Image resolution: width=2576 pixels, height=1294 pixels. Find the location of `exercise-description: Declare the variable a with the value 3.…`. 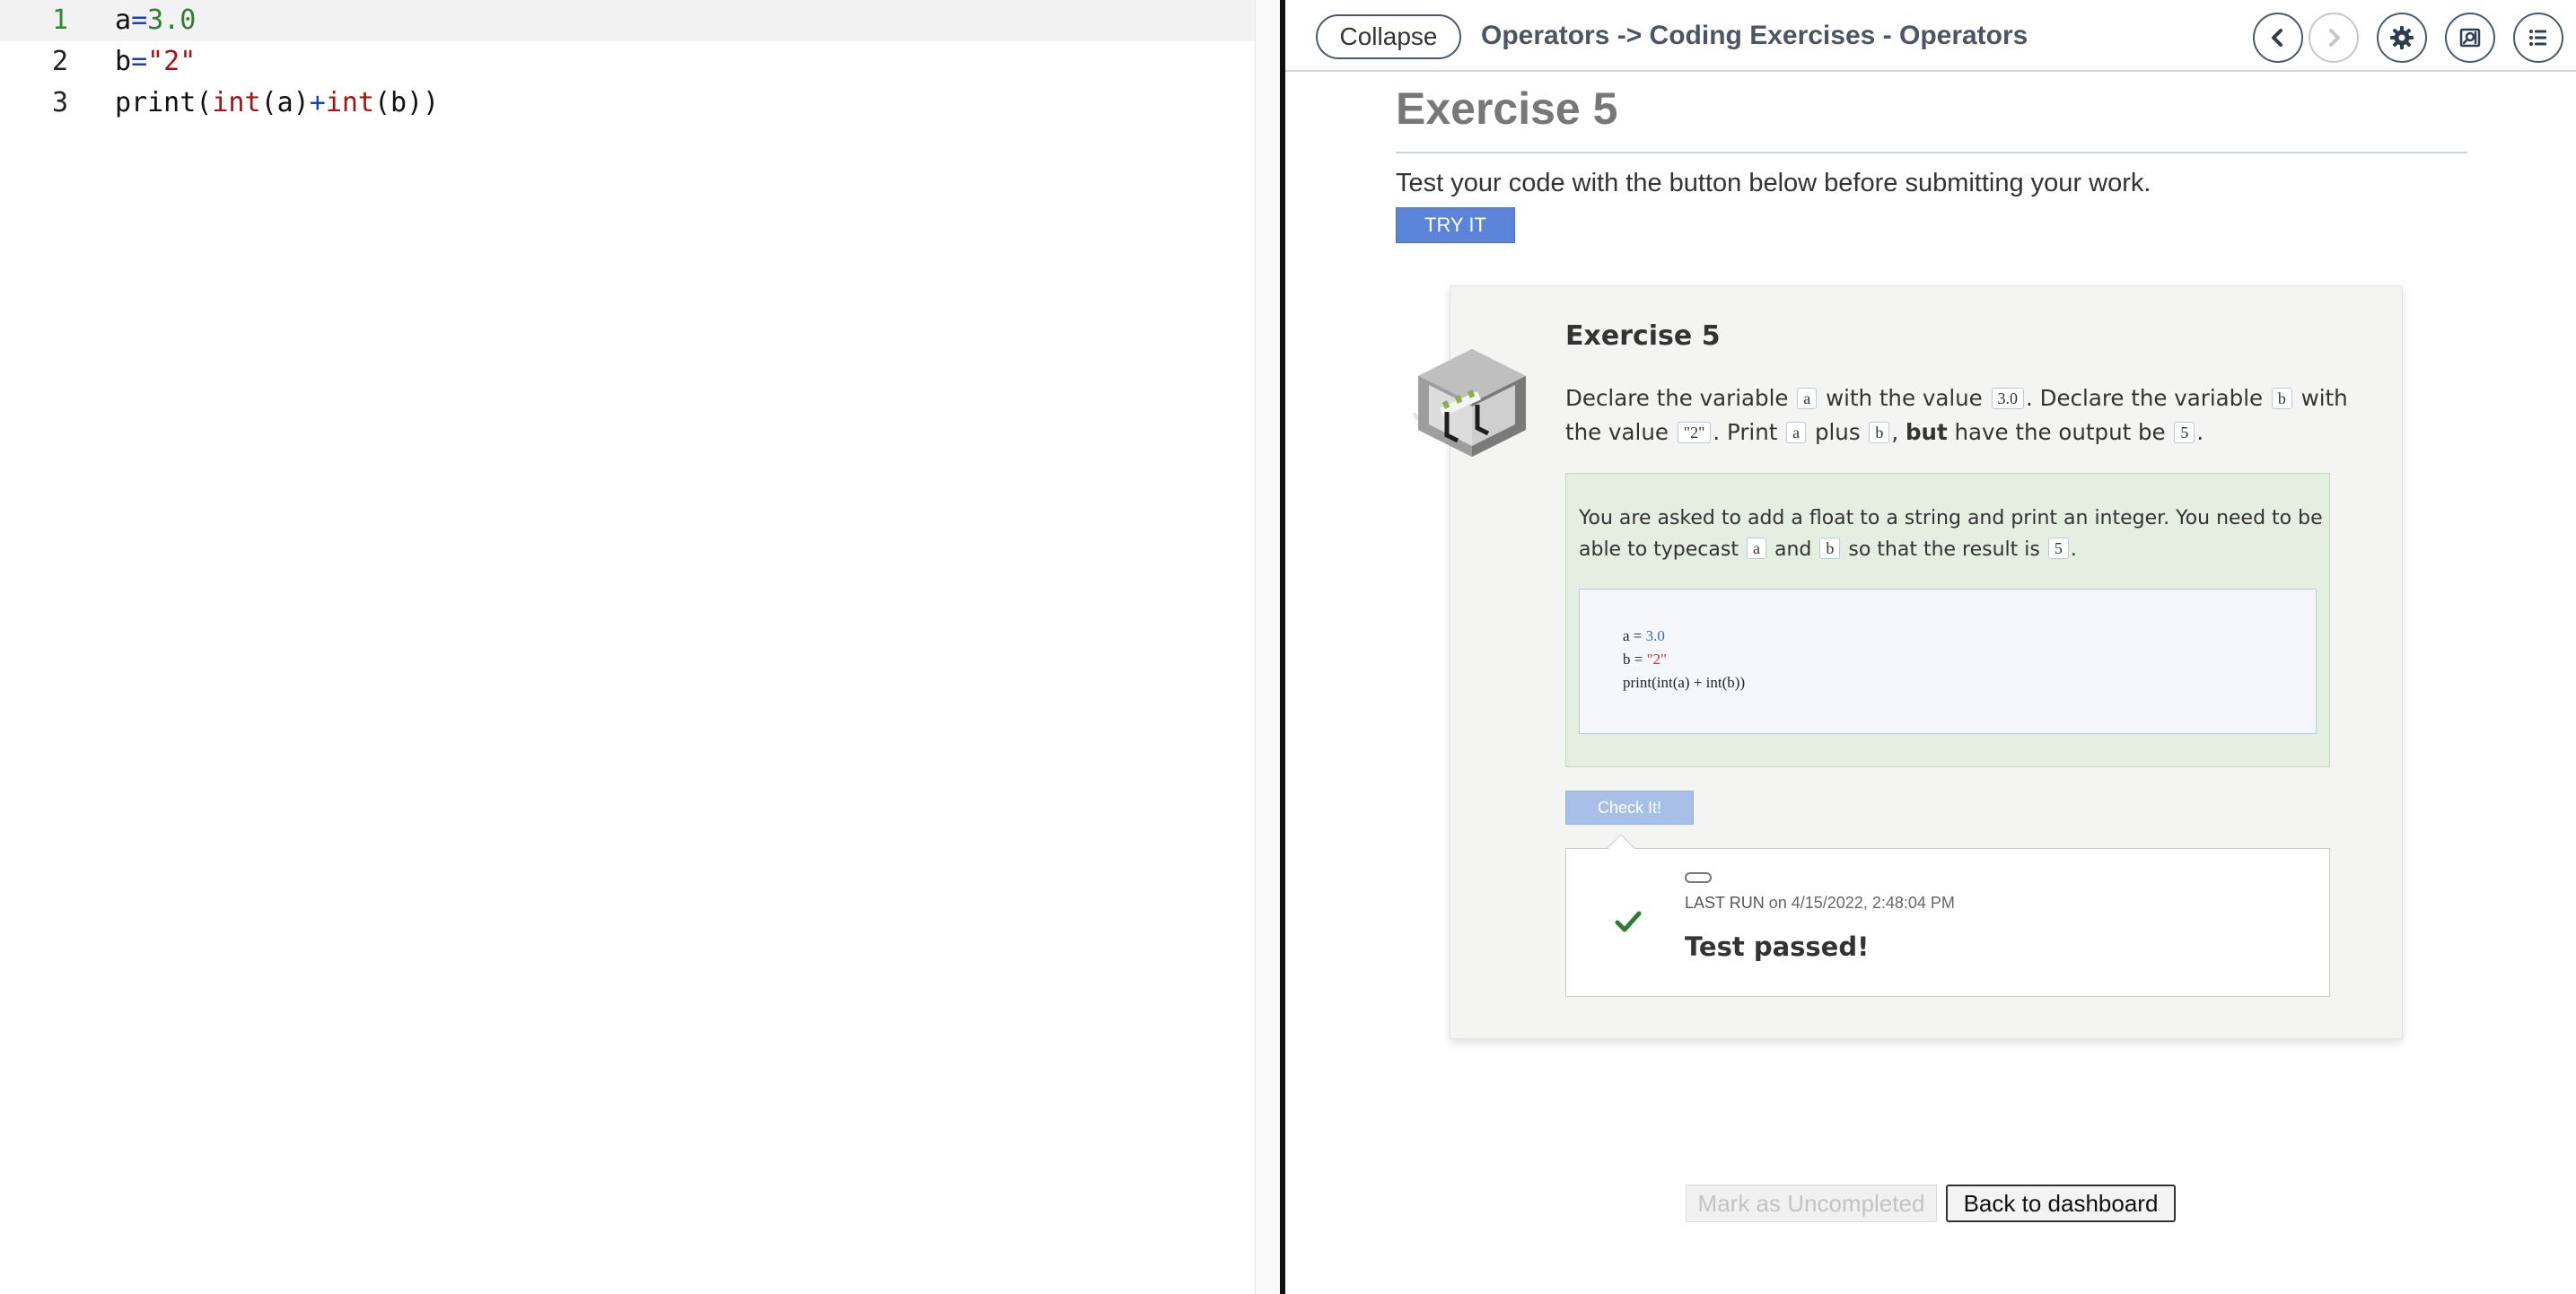

exercise-description: Declare the variable a with the value 3.… is located at coordinates (1960, 415).